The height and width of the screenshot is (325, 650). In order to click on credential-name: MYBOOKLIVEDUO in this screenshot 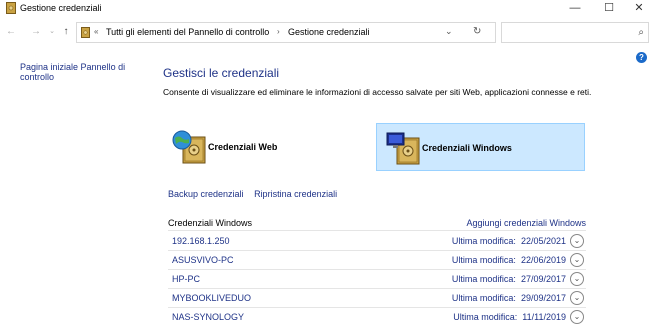, I will do `click(212, 298)`.